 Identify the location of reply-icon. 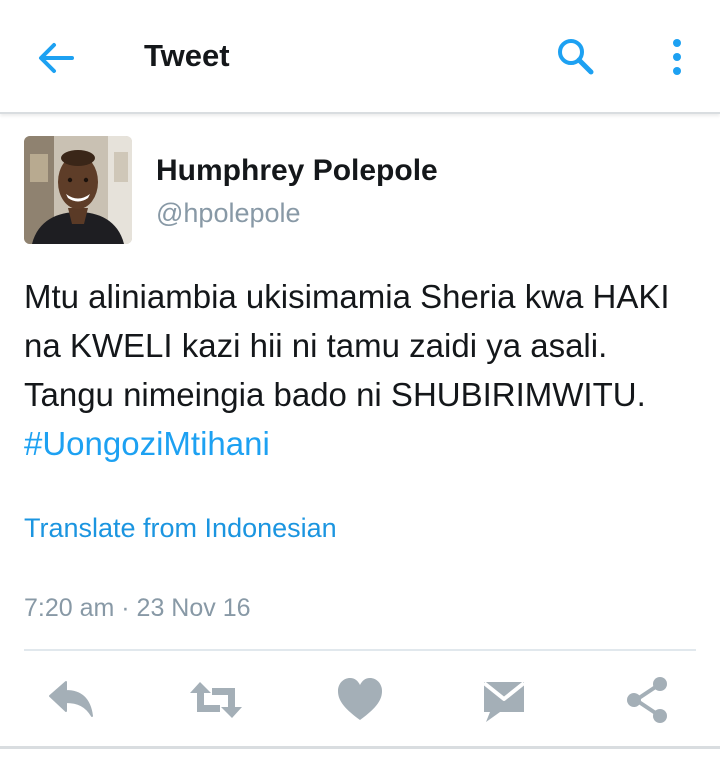
(71, 699).